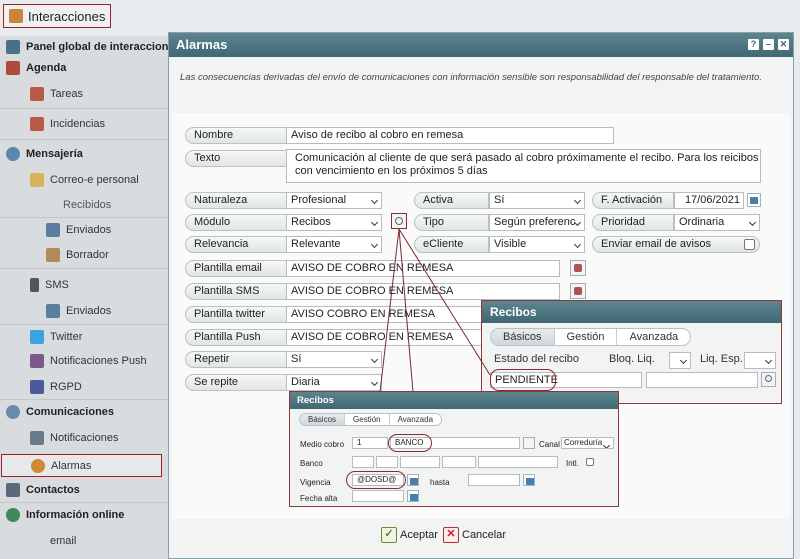  Describe the element at coordinates (37, 180) in the screenshot. I see `folder-icon` at that location.